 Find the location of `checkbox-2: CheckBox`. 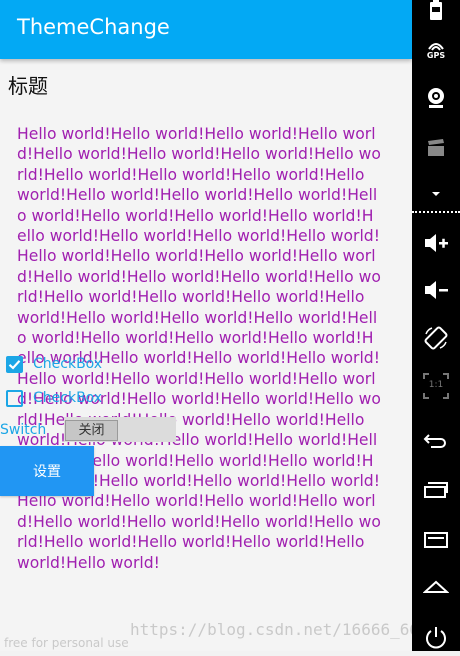

checkbox-2: CheckBox is located at coordinates (81, 398).